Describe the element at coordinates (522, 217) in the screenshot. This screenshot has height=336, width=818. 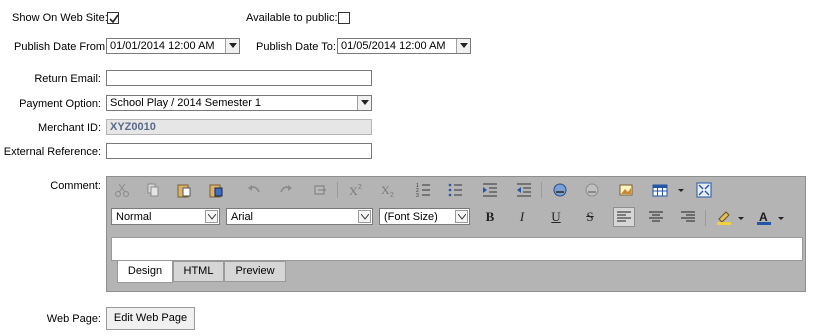
I see `italic-button: I` at that location.